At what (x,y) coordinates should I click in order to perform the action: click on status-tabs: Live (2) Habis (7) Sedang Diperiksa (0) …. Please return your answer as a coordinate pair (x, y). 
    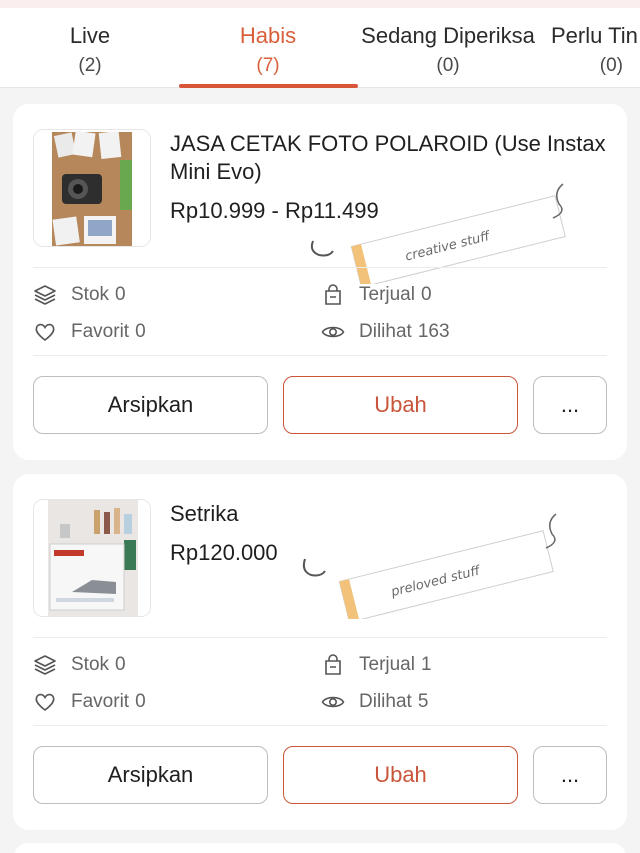
    Looking at the image, I should click on (320, 48).